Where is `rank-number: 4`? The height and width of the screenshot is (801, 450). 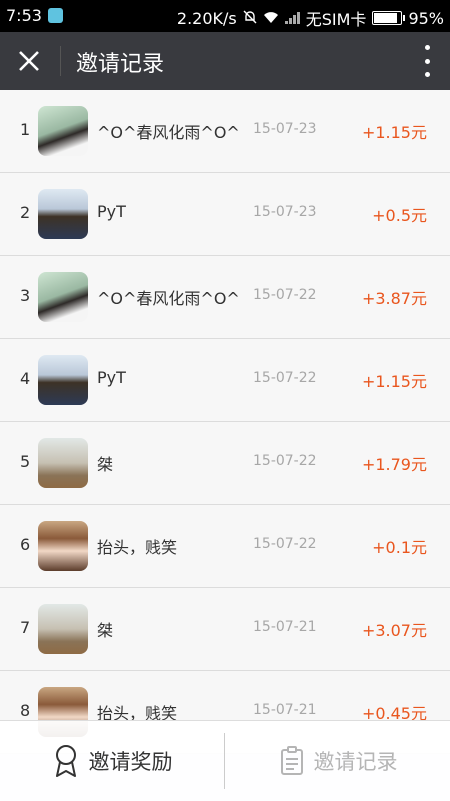
rank-number: 4 is located at coordinates (25, 378).